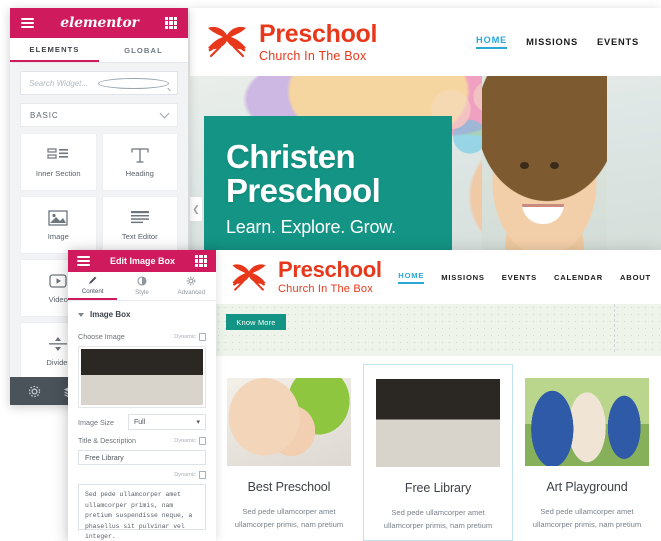  What do you see at coordinates (142, 336) in the screenshot?
I see `choose-image-row: Choose Image Dynamic` at bounding box center [142, 336].